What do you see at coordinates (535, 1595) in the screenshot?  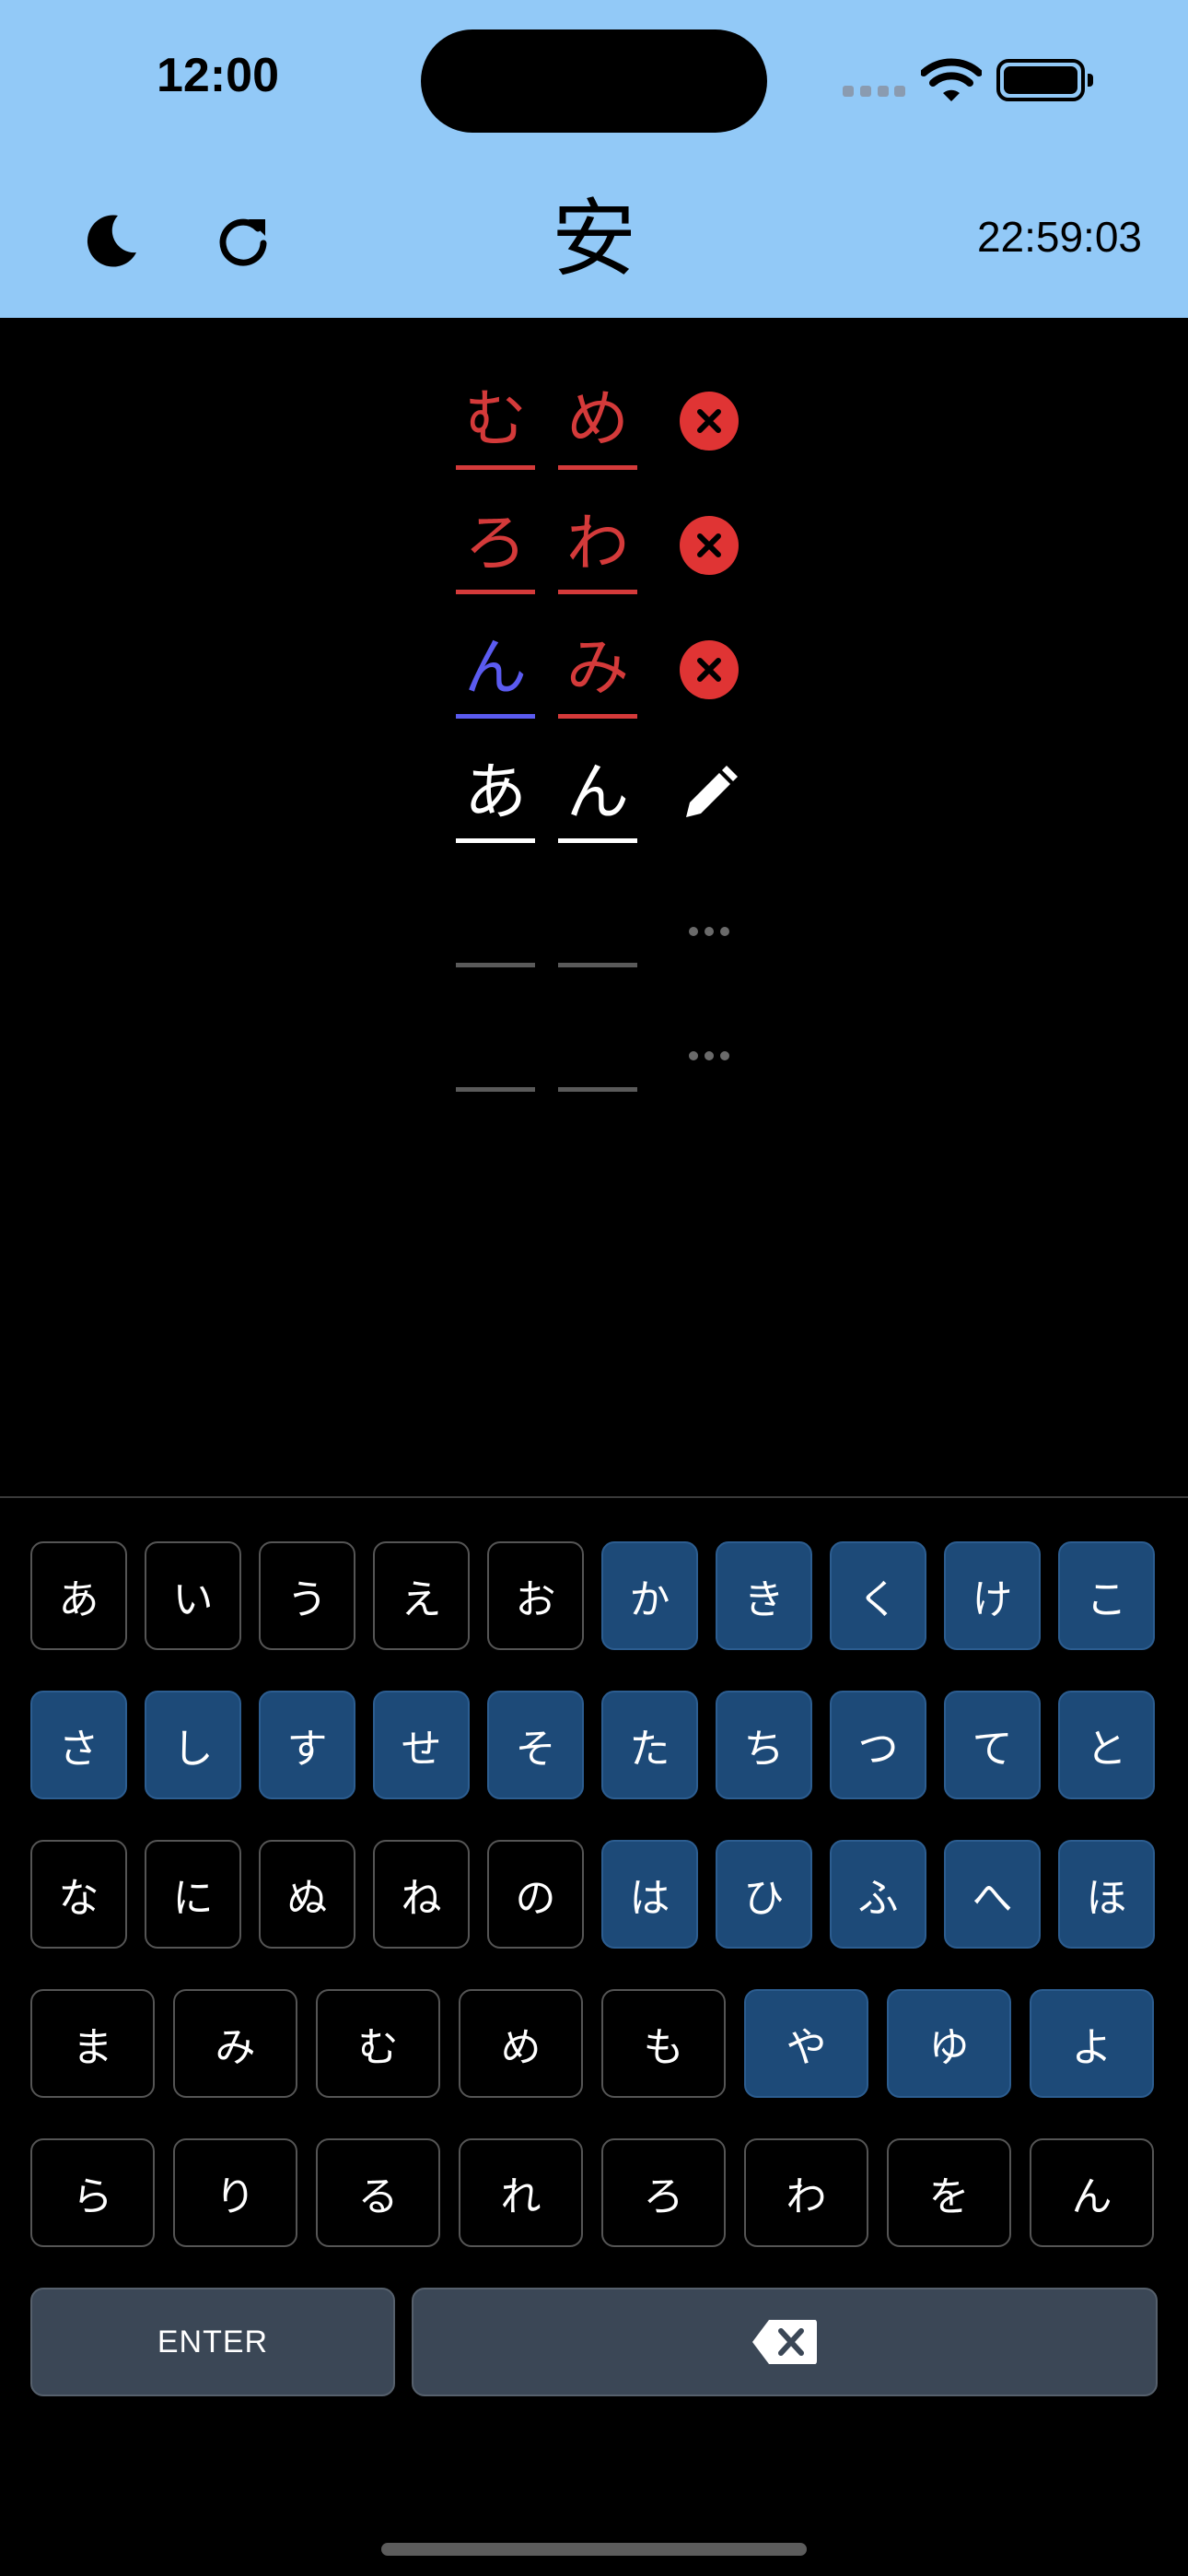 I see `key-o: お` at bounding box center [535, 1595].